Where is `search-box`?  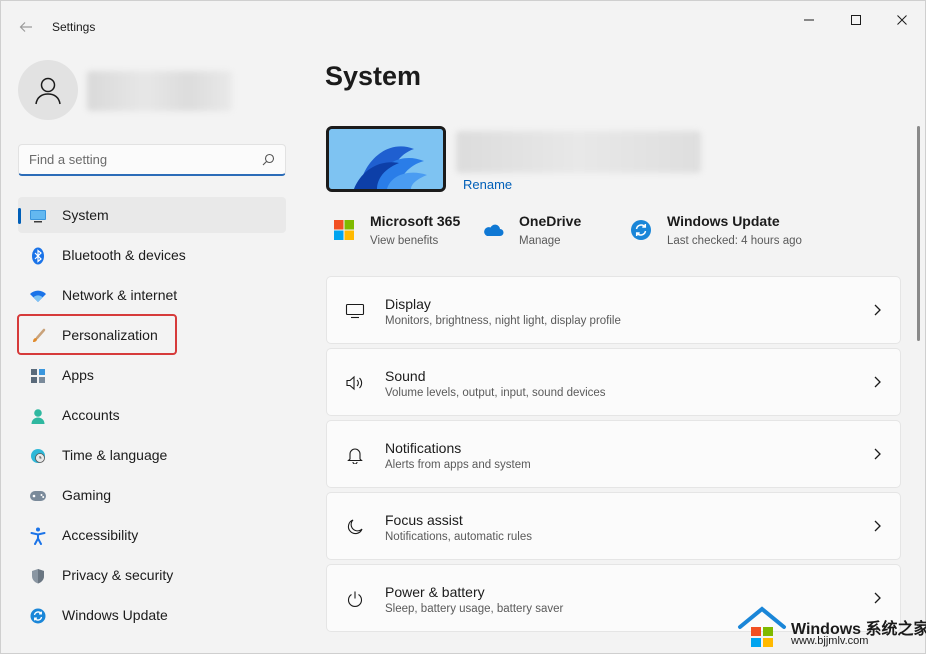
search-box is located at coordinates (152, 160).